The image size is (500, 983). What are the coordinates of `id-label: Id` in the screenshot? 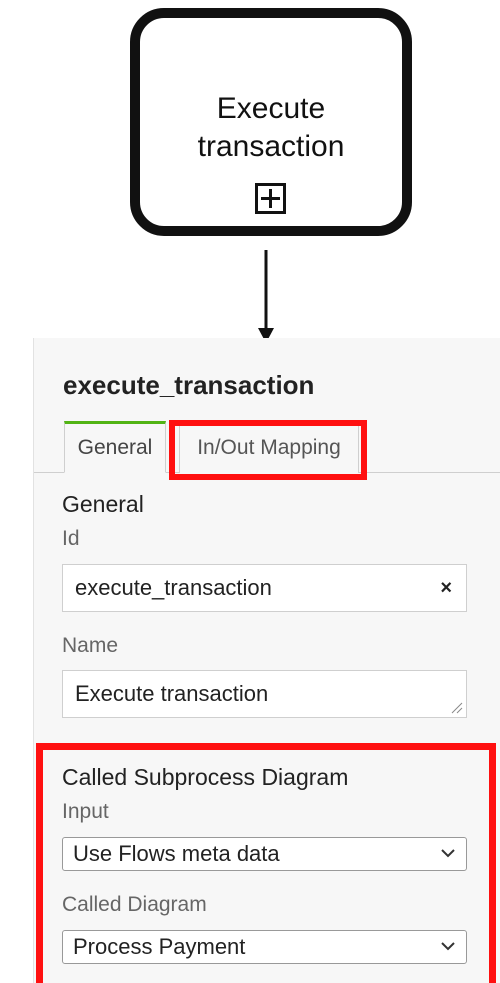 It's located at (71, 538).